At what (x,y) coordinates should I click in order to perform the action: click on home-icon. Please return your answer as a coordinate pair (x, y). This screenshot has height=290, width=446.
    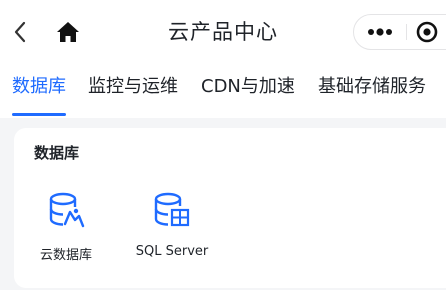
    Looking at the image, I should click on (68, 32).